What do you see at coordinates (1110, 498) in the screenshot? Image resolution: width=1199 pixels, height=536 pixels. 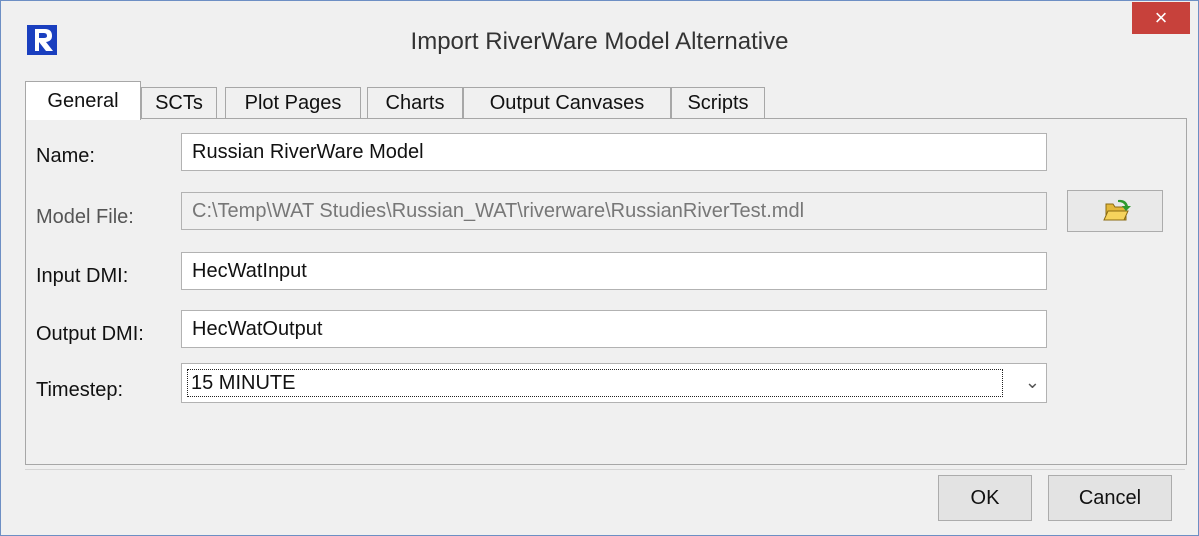 I see `cancel-button: Cancel` at bounding box center [1110, 498].